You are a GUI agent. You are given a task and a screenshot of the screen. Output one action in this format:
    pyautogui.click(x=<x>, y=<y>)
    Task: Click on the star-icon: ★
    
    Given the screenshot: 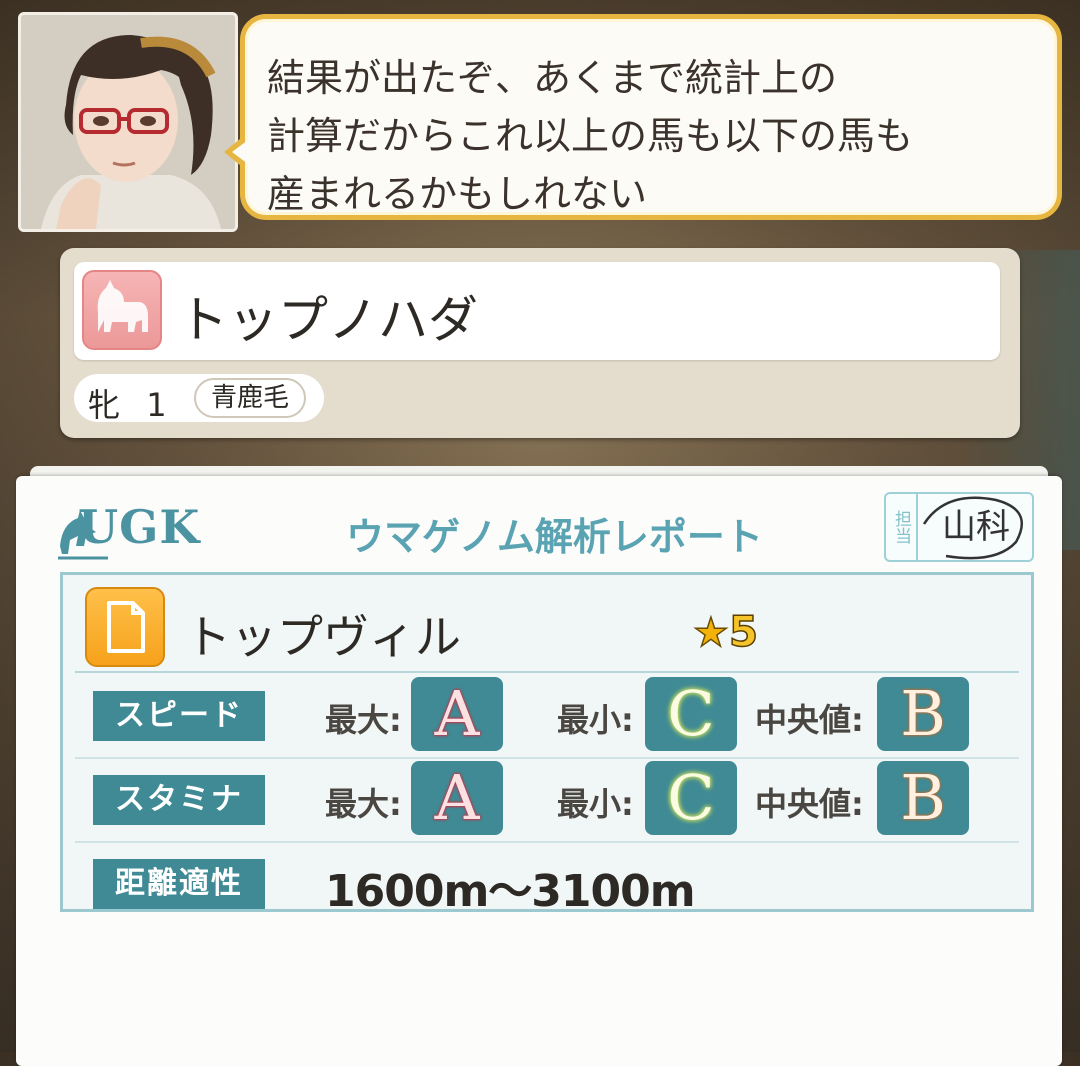 What is the action you would take?
    pyautogui.click(x=710, y=633)
    